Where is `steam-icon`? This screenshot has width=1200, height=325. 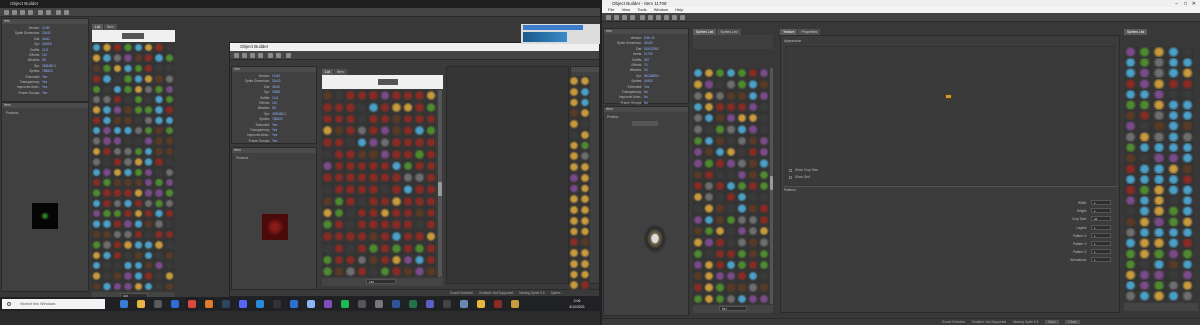
steam-icon is located at coordinates (226, 304).